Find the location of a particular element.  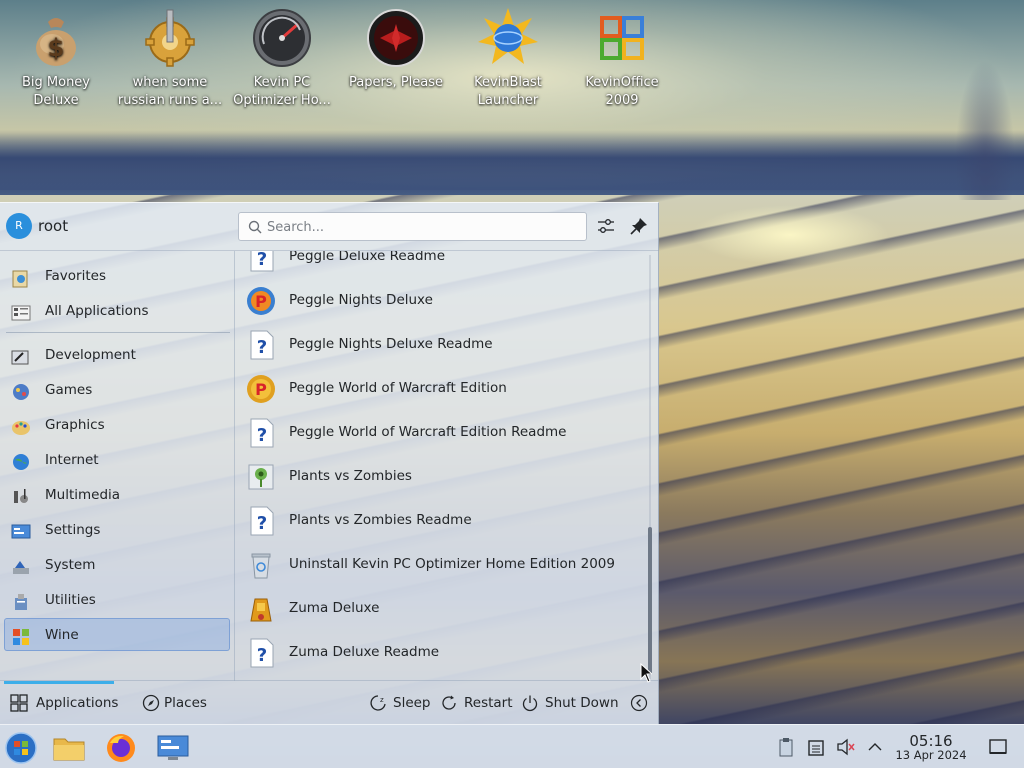

configure-icon is located at coordinates (606, 226).